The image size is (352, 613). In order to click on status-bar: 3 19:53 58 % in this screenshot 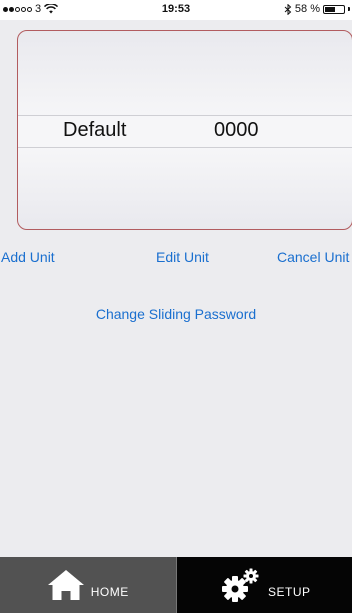, I will do `click(176, 10)`.